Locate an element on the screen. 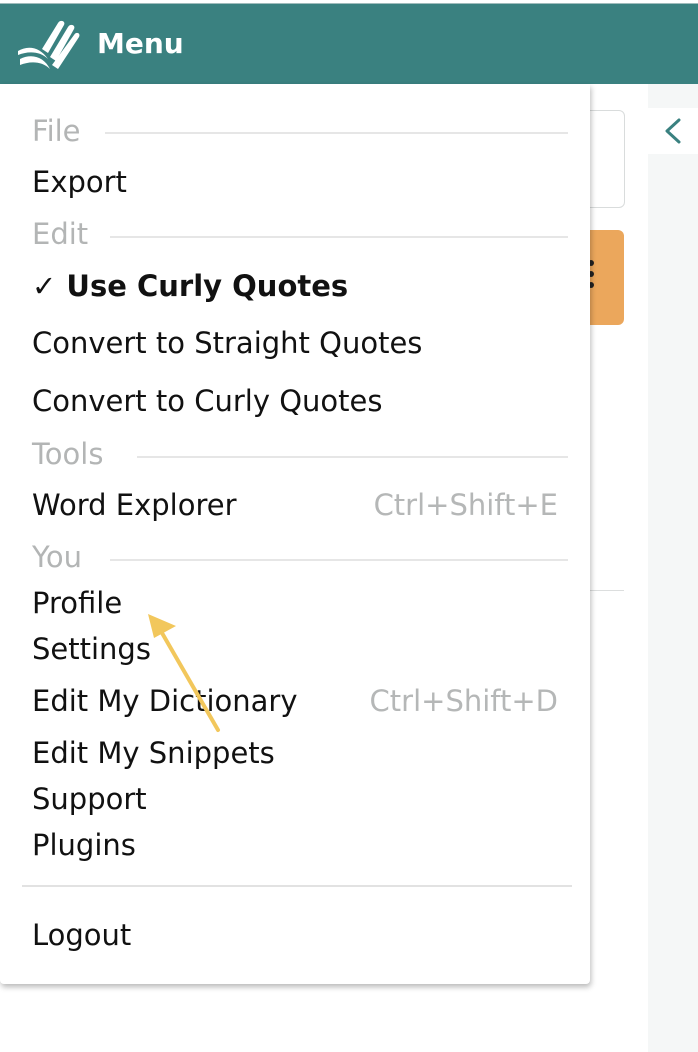  menu-item-export: Export is located at coordinates (79, 182).